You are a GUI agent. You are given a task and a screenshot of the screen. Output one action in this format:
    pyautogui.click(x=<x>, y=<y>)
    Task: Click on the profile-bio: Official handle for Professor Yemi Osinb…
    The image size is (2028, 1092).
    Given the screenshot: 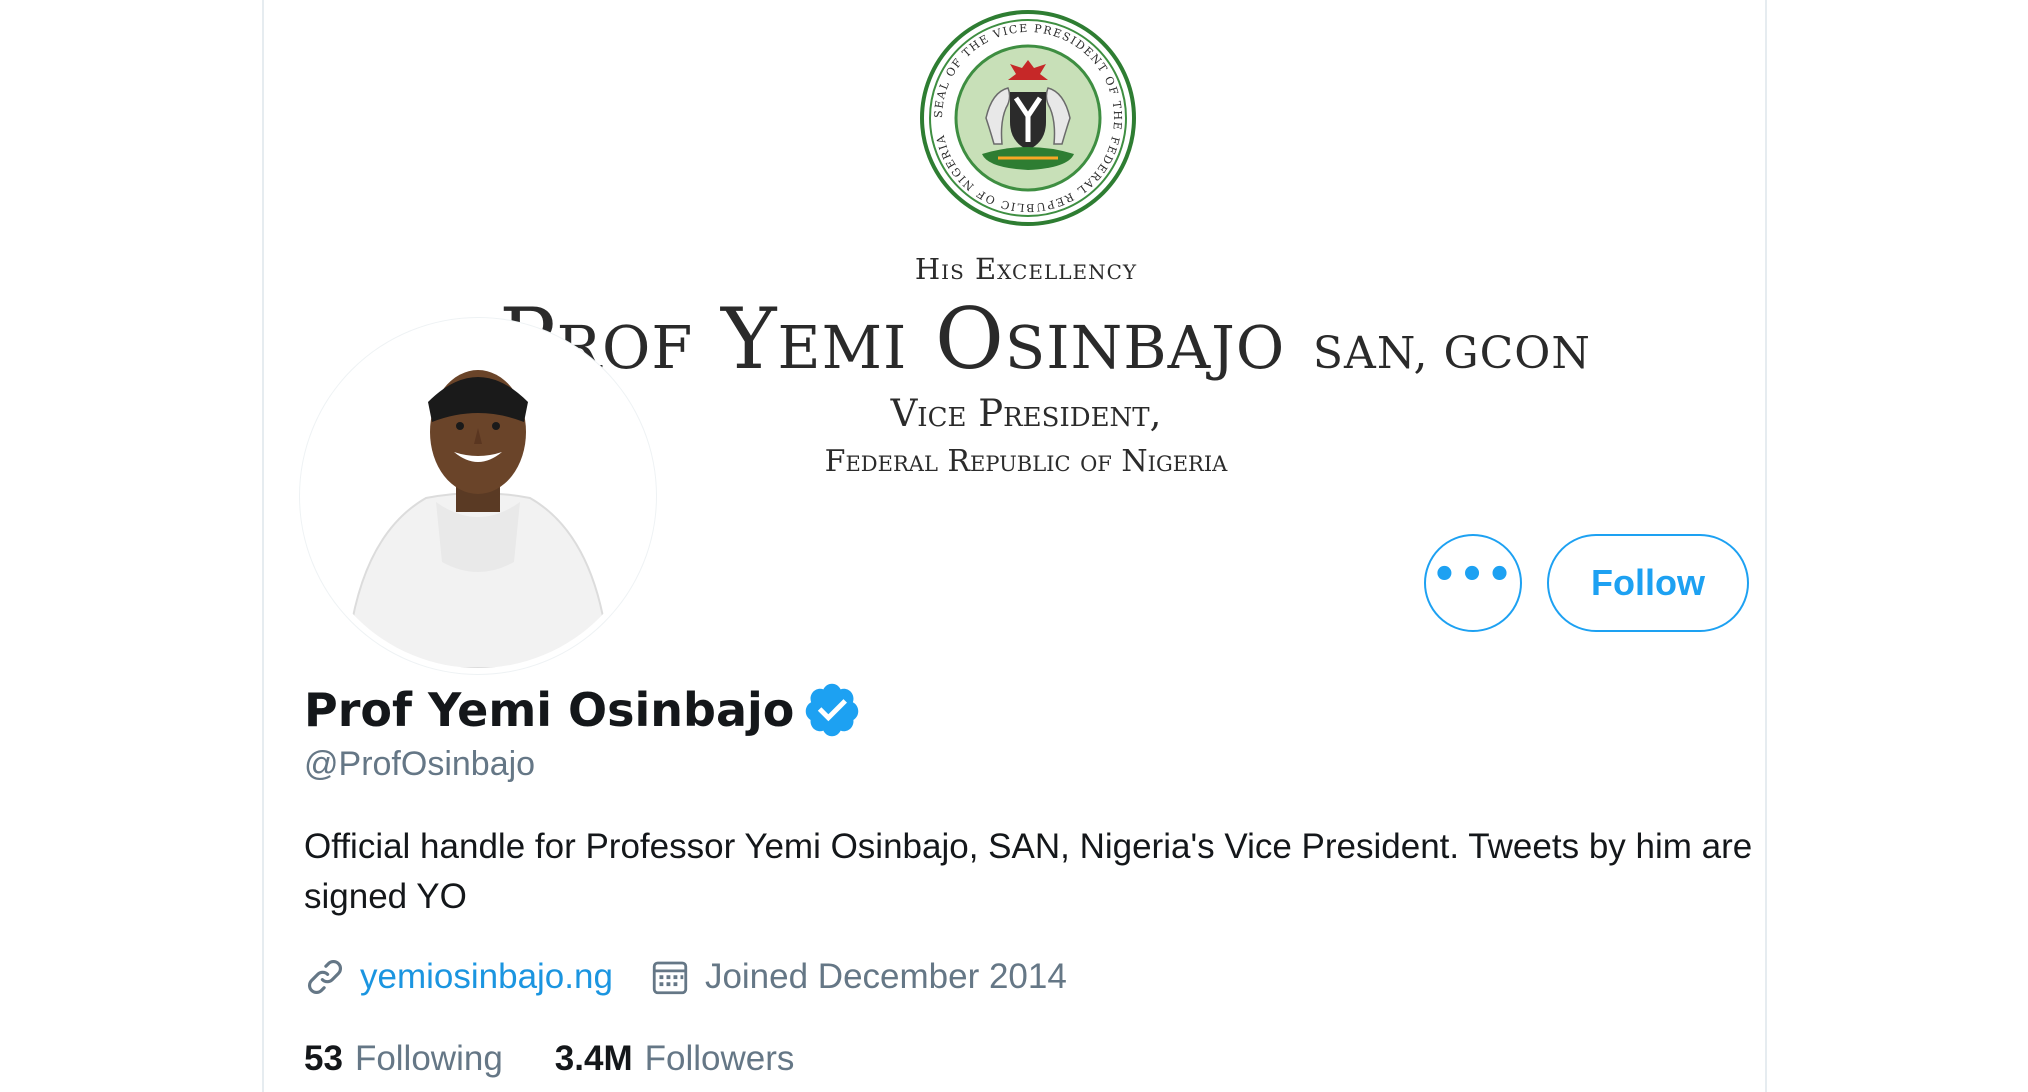 What is the action you would take?
    pyautogui.click(x=1028, y=871)
    